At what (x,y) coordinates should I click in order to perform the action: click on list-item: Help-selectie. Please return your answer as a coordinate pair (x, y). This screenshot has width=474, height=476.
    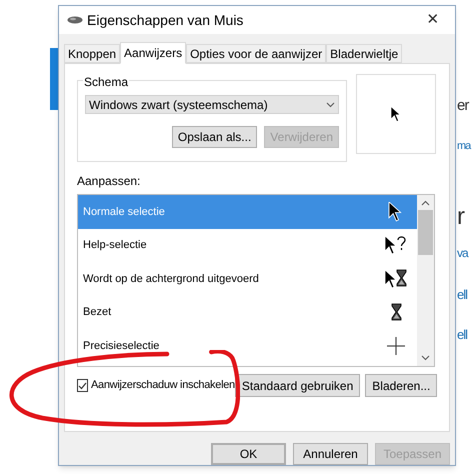
    Looking at the image, I should click on (247, 245).